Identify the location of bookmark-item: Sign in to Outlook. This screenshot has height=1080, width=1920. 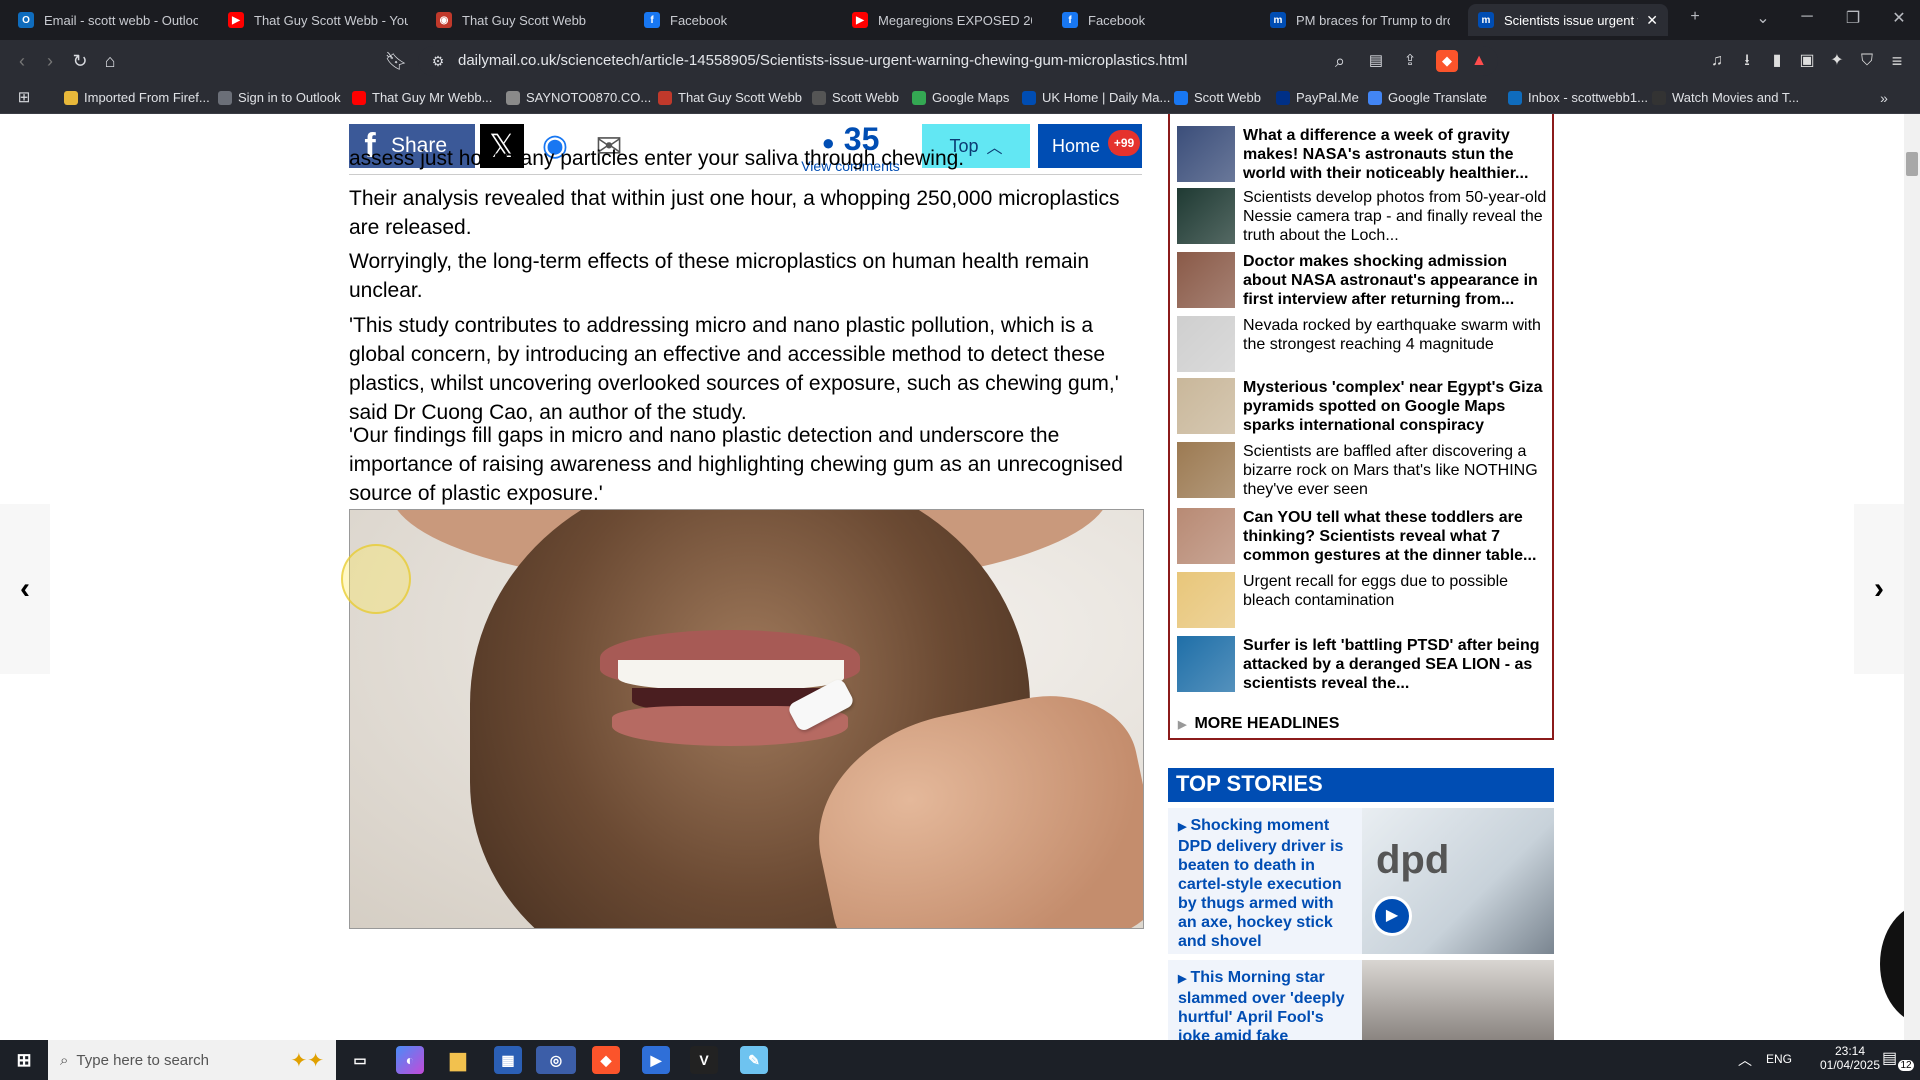
(279, 97).